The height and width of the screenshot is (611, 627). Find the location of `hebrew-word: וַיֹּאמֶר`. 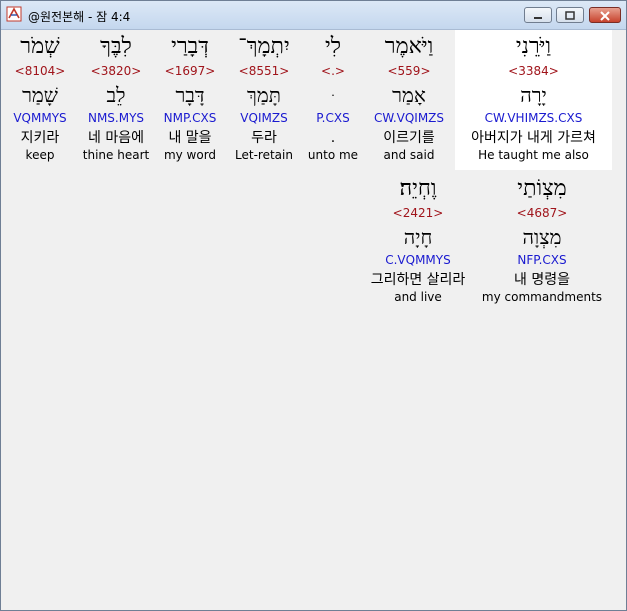

hebrew-word: וַיֹּאמֶר is located at coordinates (409, 46).